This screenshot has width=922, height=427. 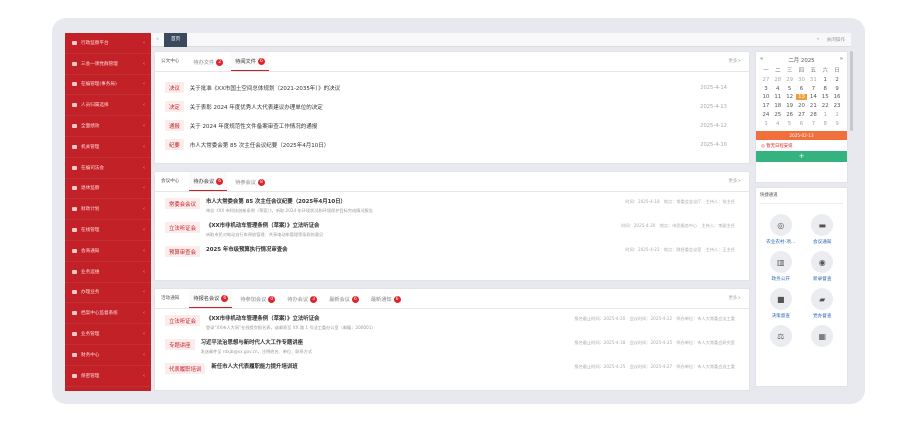 What do you see at coordinates (208, 181) in the screenshot?
I see `tab-meetings: 待办会议 6` at bounding box center [208, 181].